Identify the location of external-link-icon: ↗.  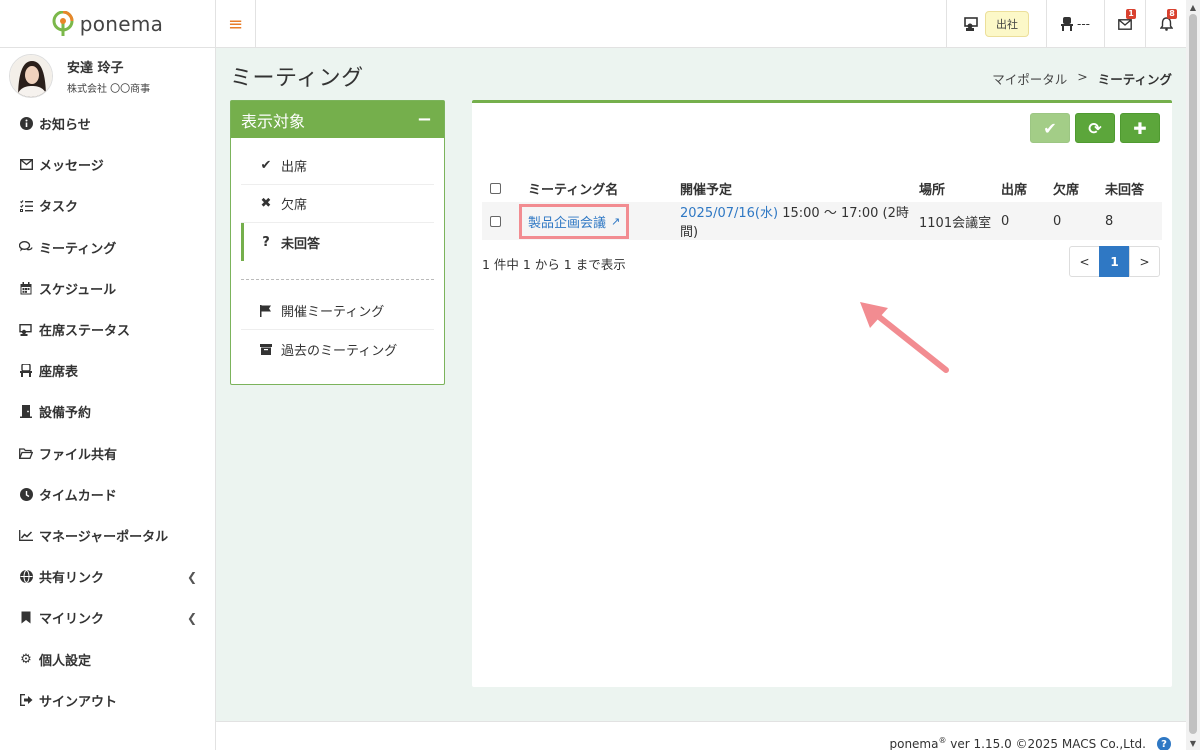
(615, 221).